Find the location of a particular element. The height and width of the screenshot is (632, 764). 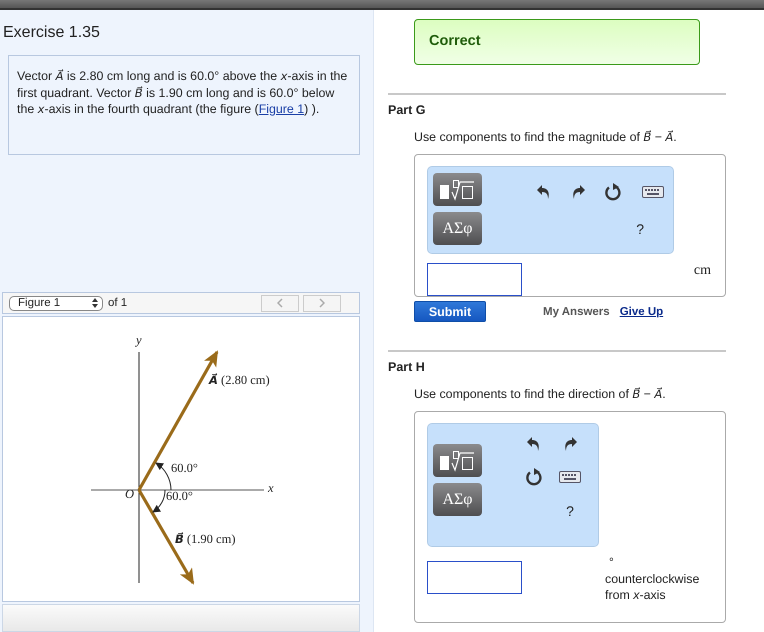

question-text: Use components to find the magnitude of B⃗ − A⃗. is located at coordinates (546, 137).